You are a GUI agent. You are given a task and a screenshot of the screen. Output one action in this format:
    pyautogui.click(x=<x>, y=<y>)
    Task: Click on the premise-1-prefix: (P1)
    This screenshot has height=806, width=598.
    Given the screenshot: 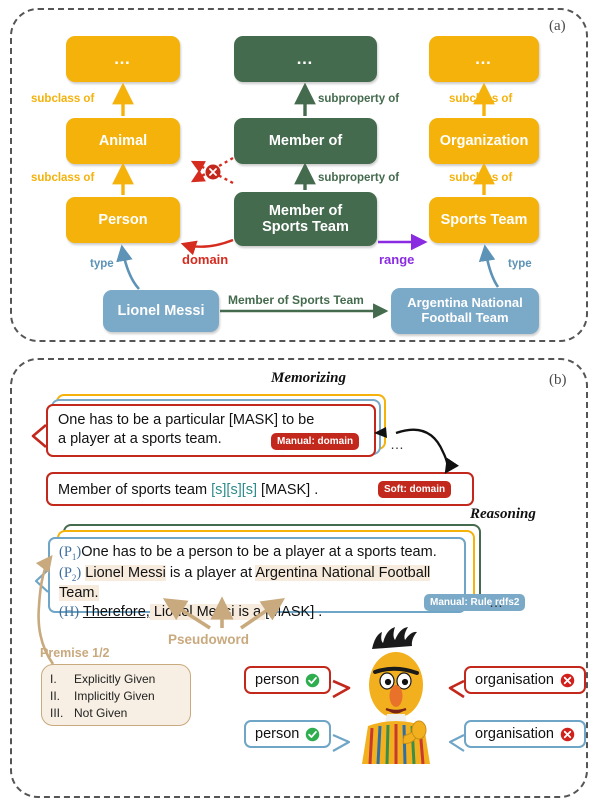 What is the action you would take?
    pyautogui.click(x=70, y=553)
    